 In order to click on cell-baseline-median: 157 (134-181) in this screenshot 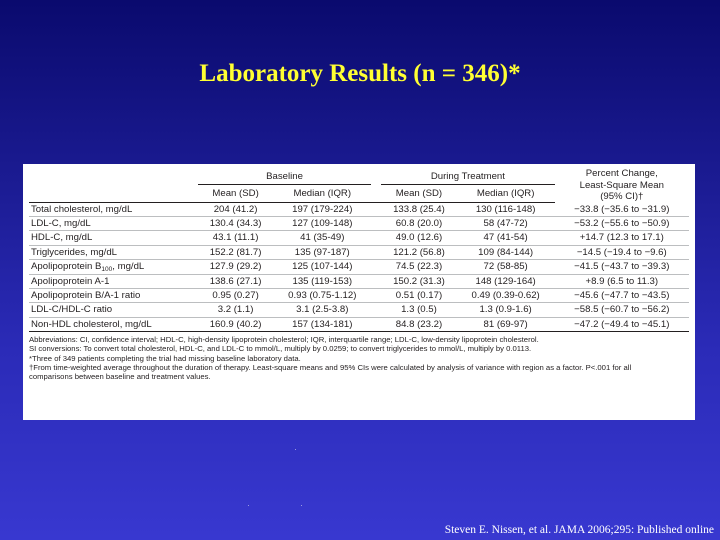, I will do `click(322, 324)`.